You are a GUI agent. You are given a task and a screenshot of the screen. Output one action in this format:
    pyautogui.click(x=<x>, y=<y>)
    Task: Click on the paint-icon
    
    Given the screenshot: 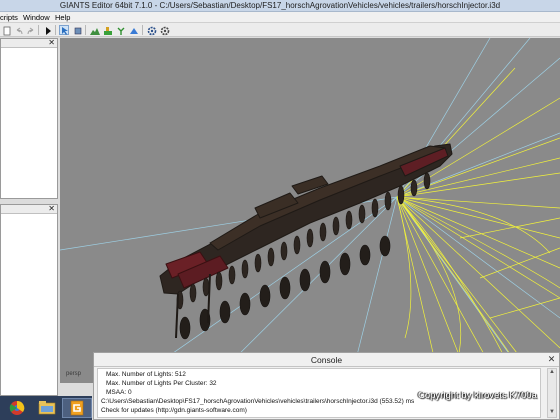 What is the action you would take?
    pyautogui.click(x=107, y=30)
    